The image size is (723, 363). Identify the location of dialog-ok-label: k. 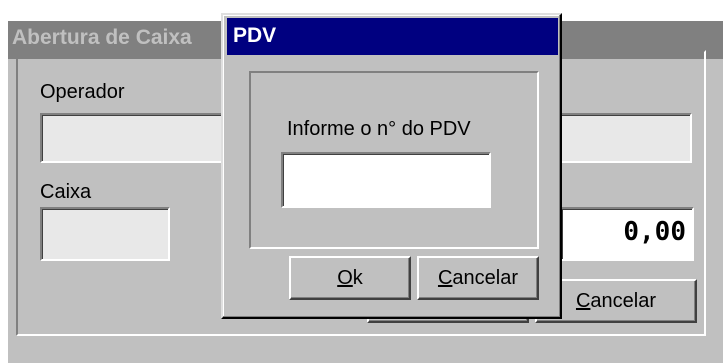
(357, 278).